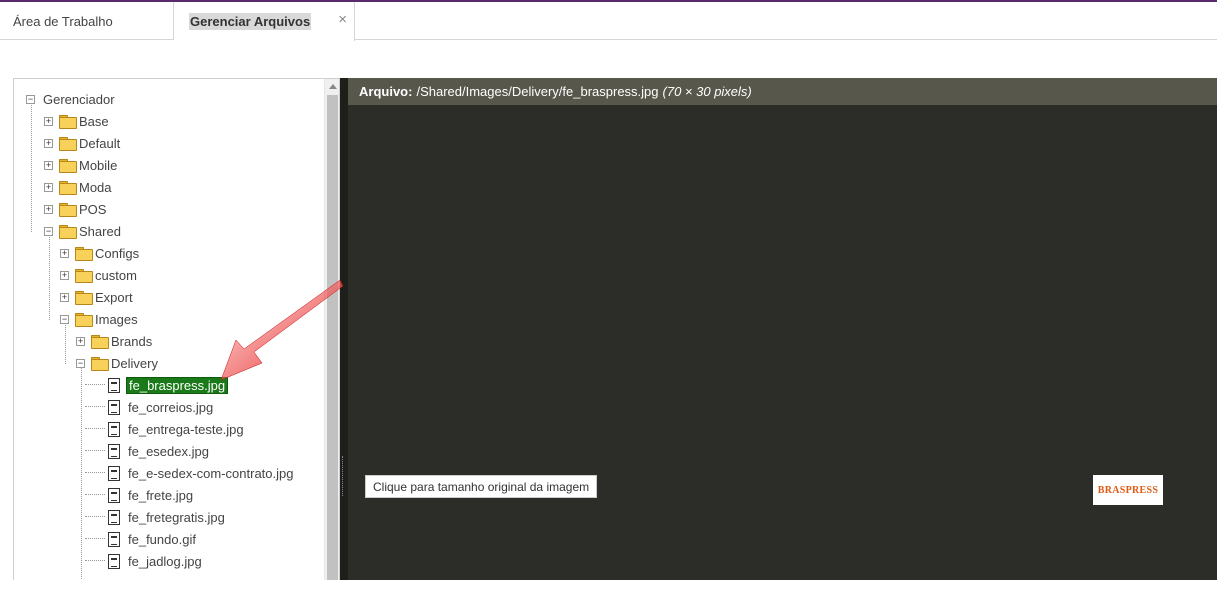 This screenshot has width=1217, height=594. Describe the element at coordinates (537, 91) in the screenshot. I see `preview-file-path: /Shared/Images/Delivery/fe_braspress.jpg` at that location.